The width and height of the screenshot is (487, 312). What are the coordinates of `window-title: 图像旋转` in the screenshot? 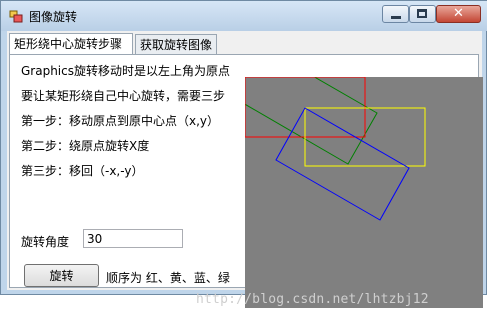 It's located at (53, 17).